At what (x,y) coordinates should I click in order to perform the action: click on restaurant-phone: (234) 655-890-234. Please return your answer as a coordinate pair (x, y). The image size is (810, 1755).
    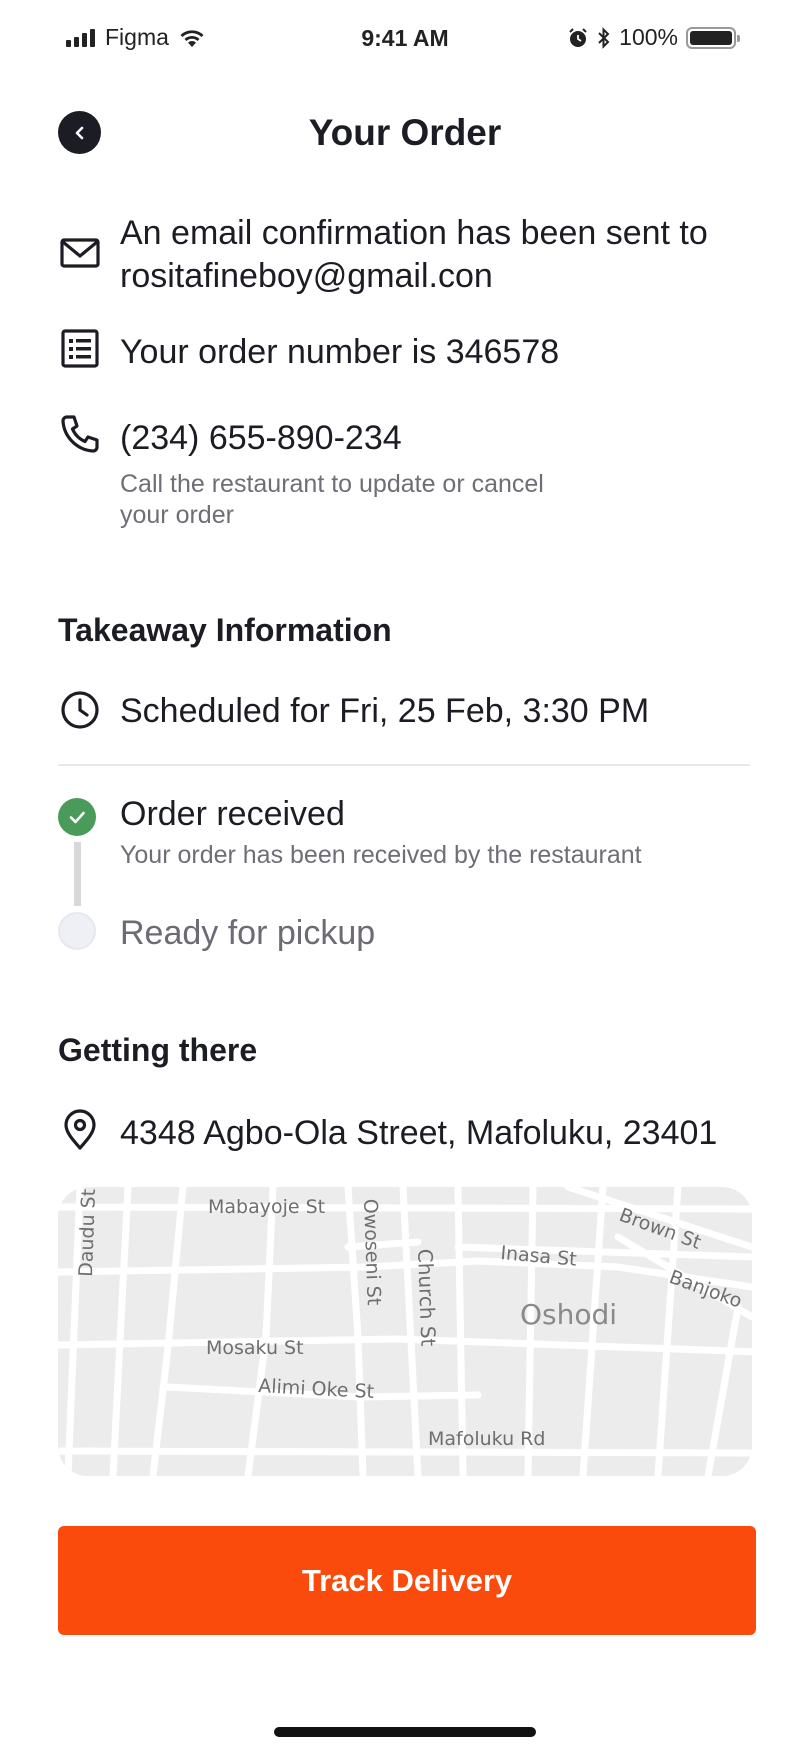
    Looking at the image, I should click on (261, 438).